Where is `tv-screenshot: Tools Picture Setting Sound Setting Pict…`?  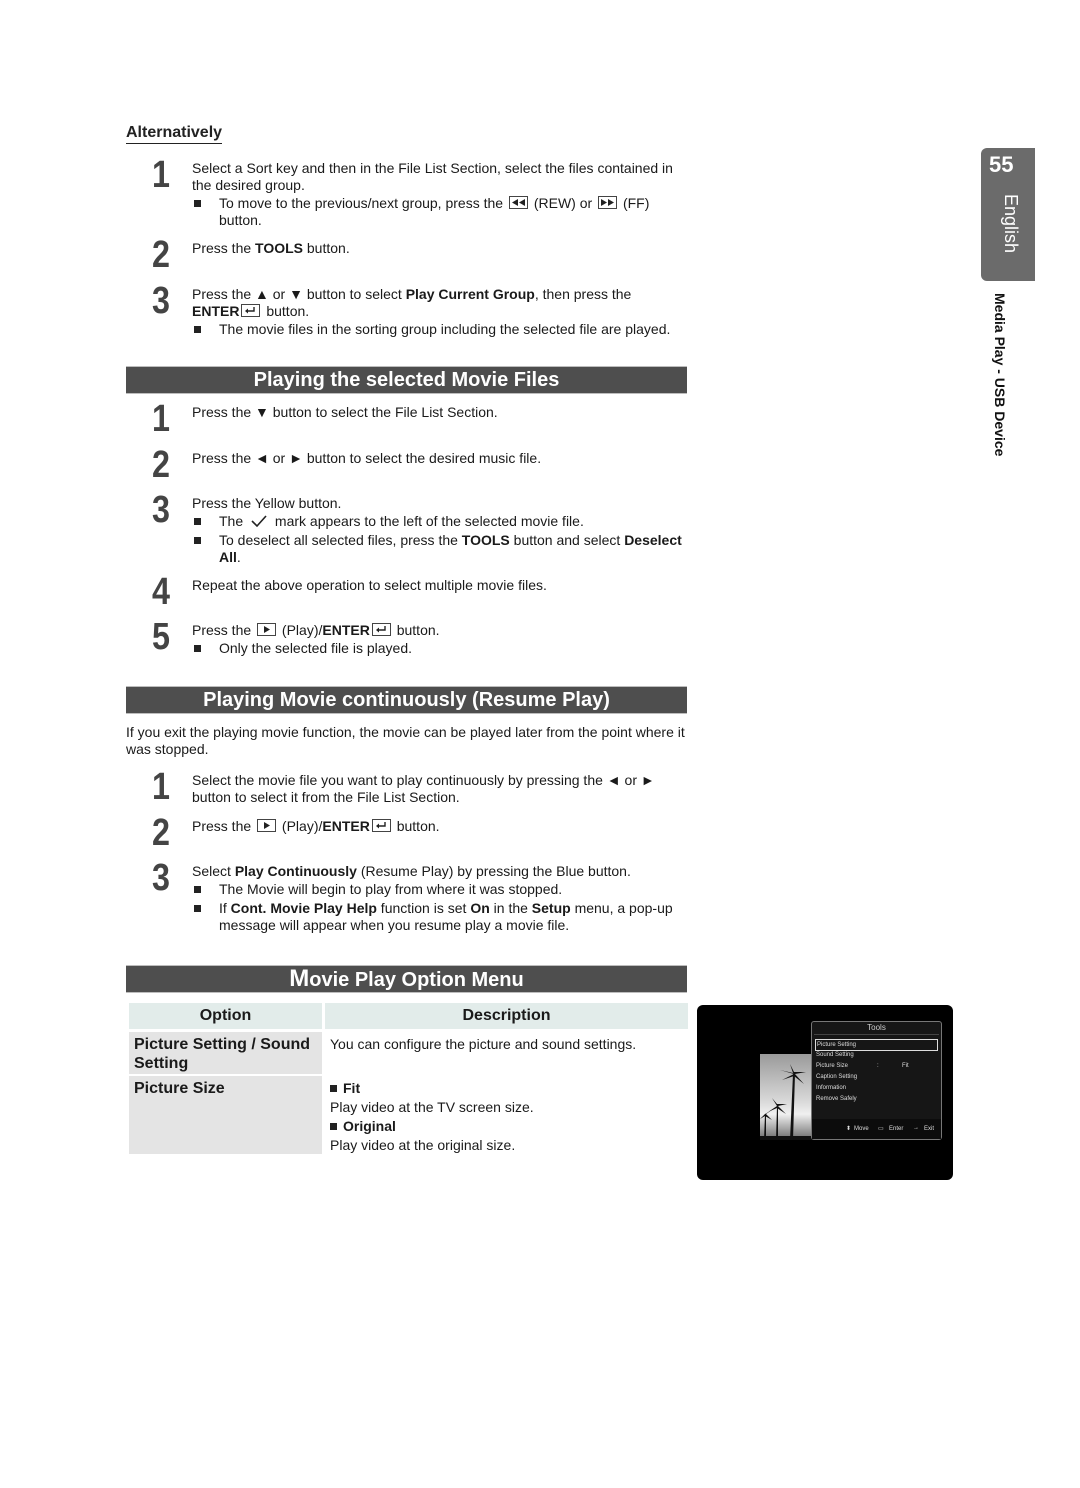
tv-screenshot: Tools Picture Setting Sound Setting Pict… is located at coordinates (825, 1092).